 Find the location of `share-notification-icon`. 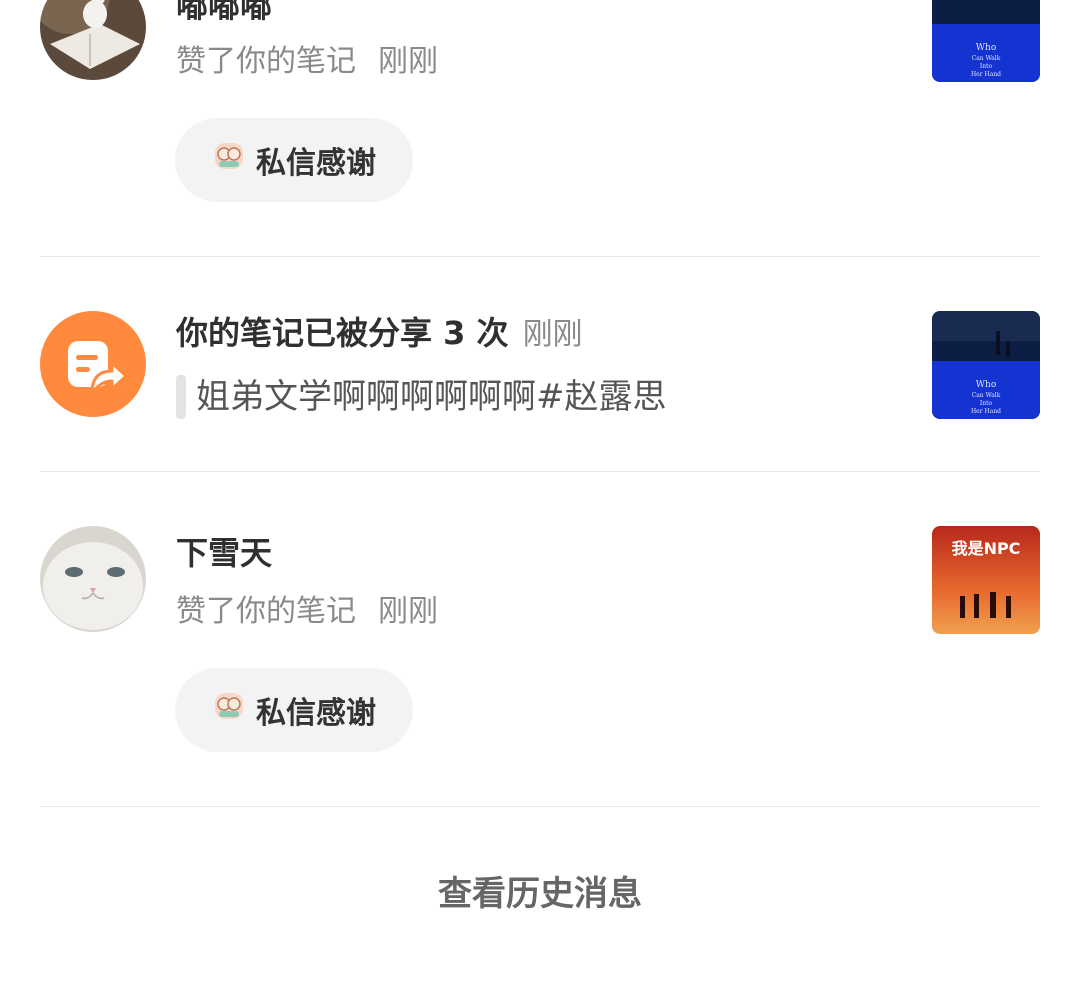

share-notification-icon is located at coordinates (93, 364).